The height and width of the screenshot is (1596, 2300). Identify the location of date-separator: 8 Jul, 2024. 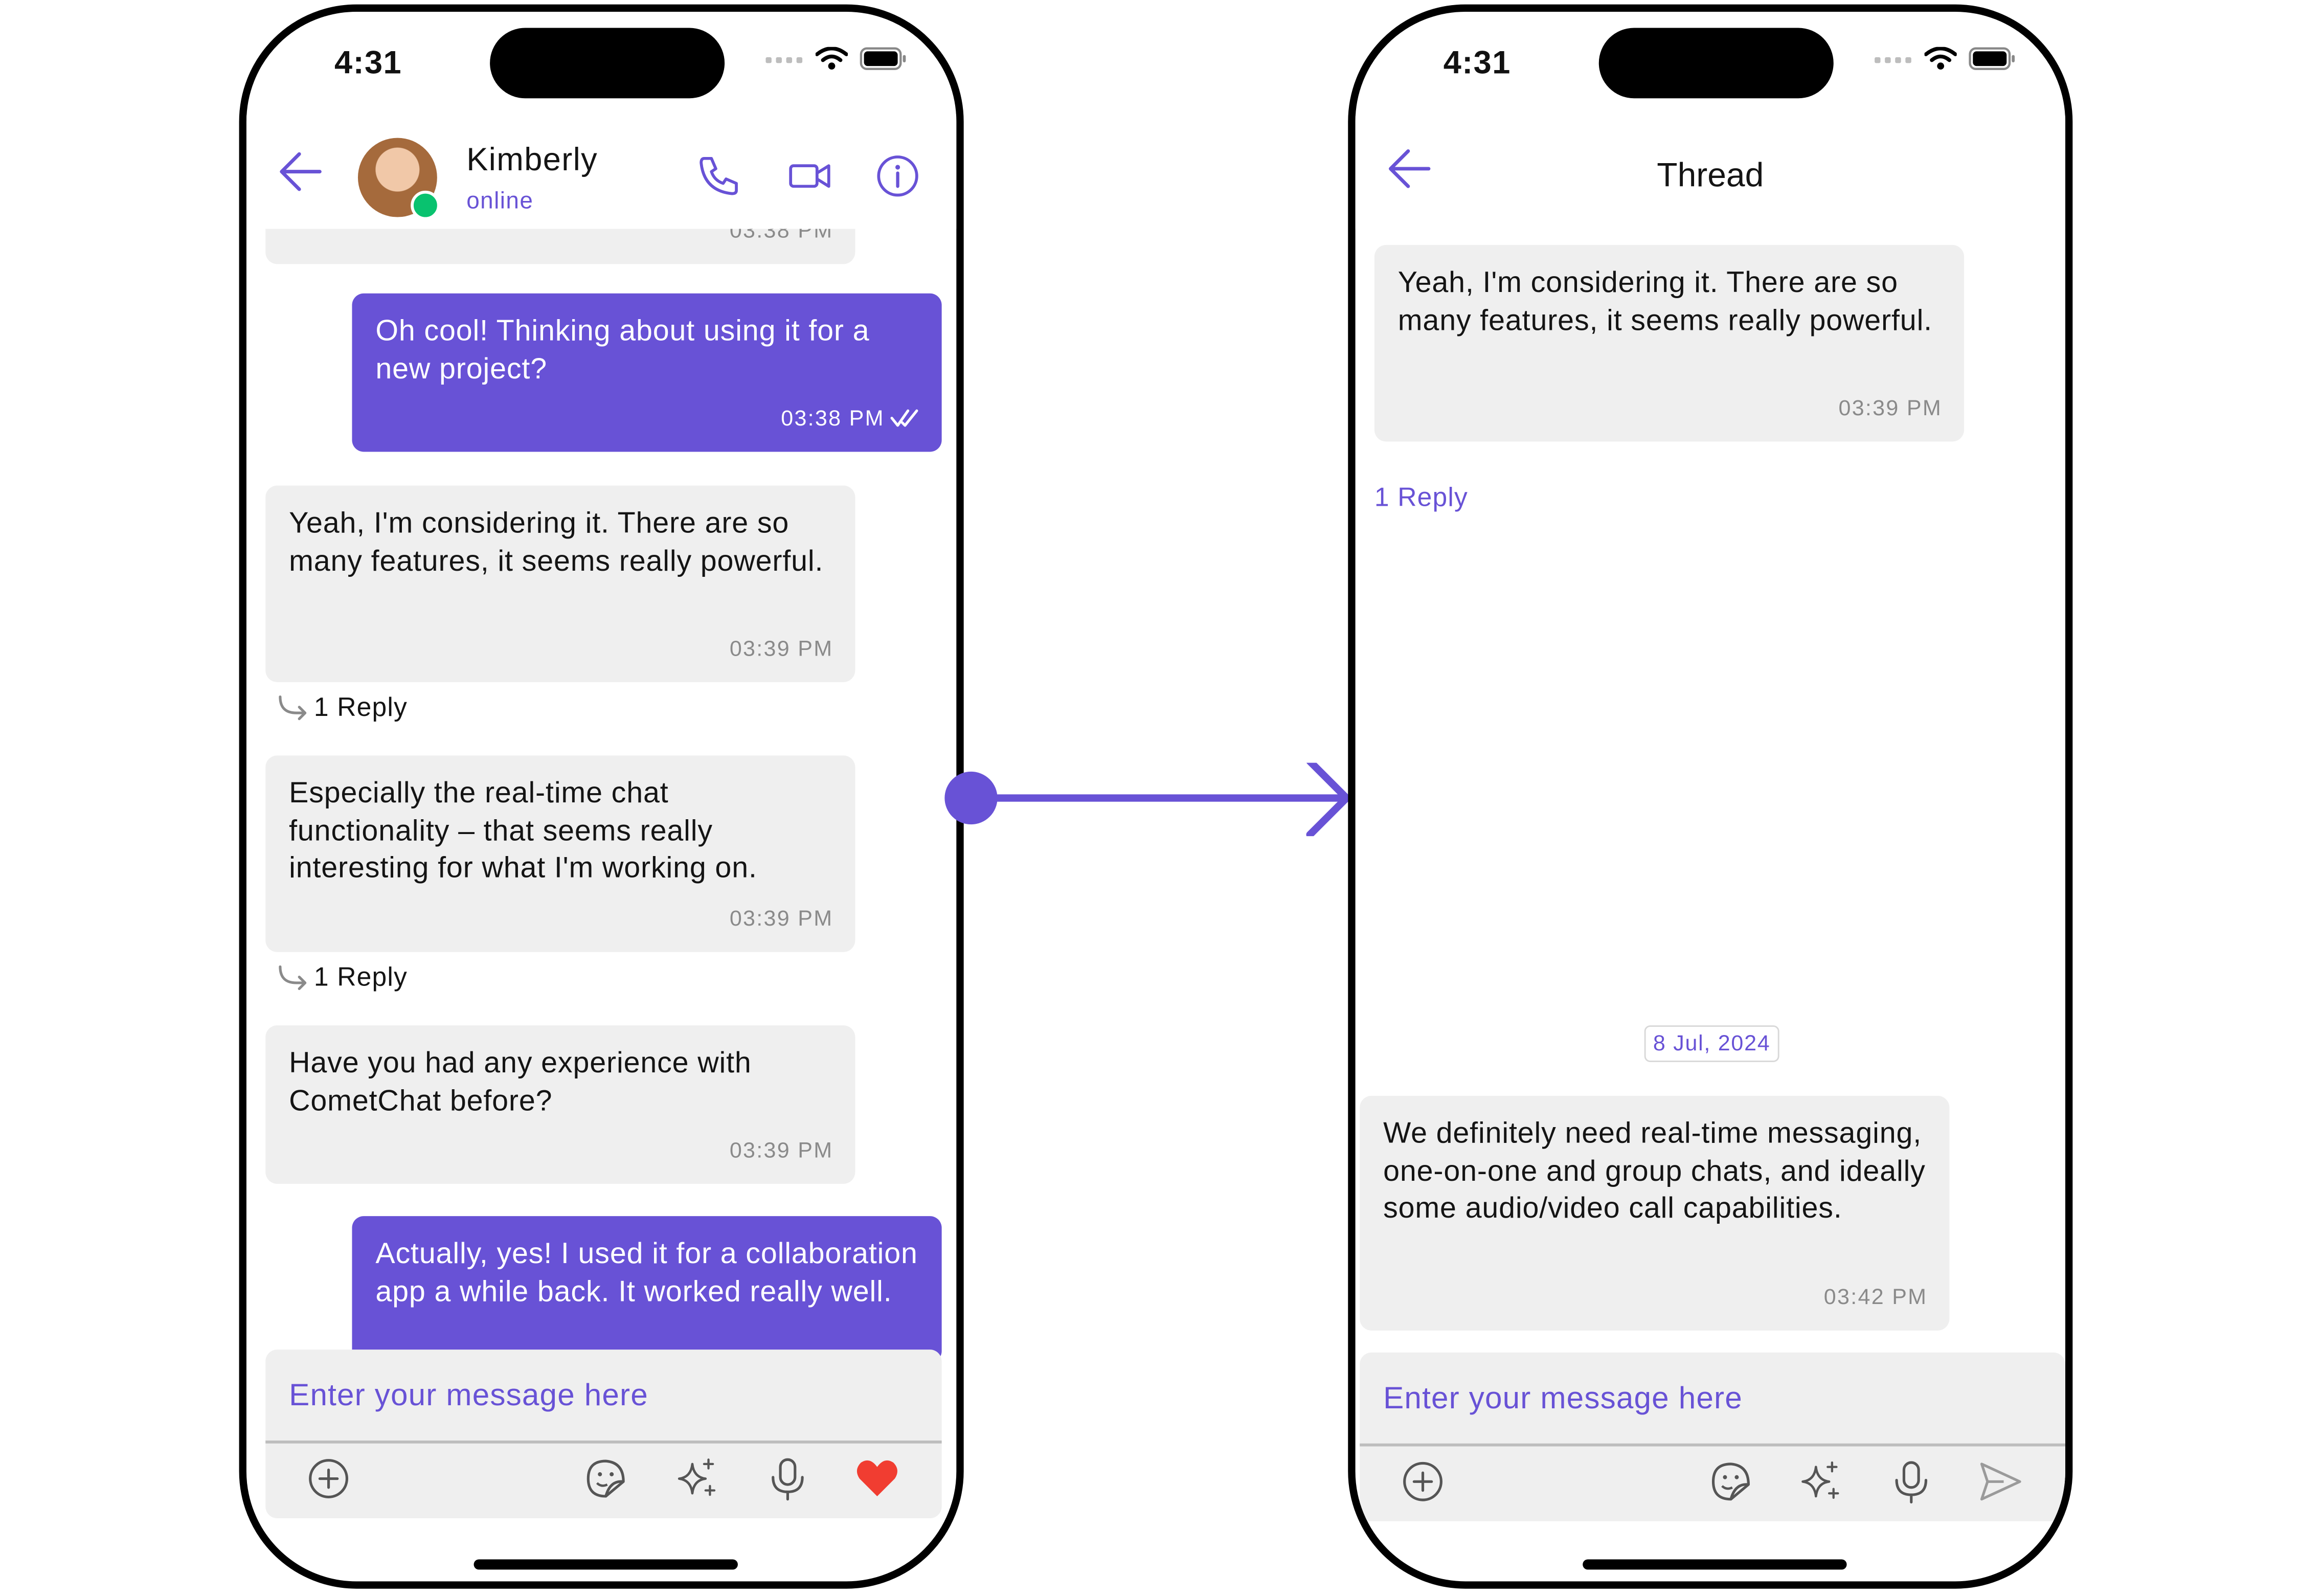
(1711, 1043).